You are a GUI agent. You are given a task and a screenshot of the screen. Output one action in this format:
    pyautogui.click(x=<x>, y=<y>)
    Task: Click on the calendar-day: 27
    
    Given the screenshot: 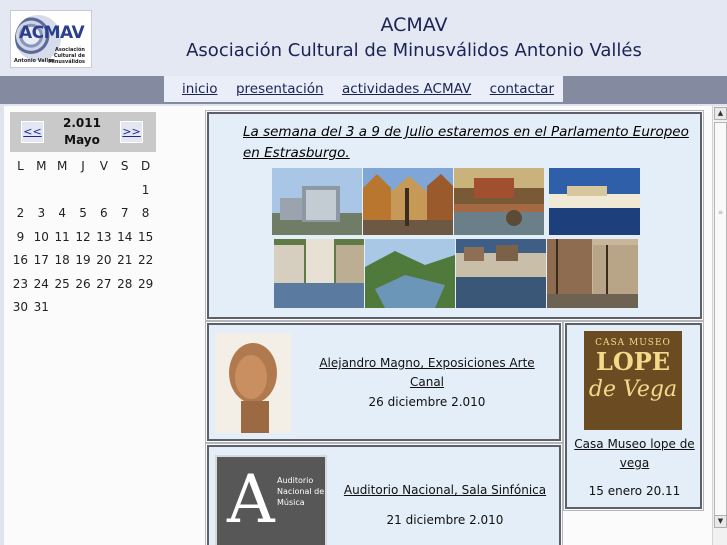 What is the action you would take?
    pyautogui.click(x=103, y=285)
    